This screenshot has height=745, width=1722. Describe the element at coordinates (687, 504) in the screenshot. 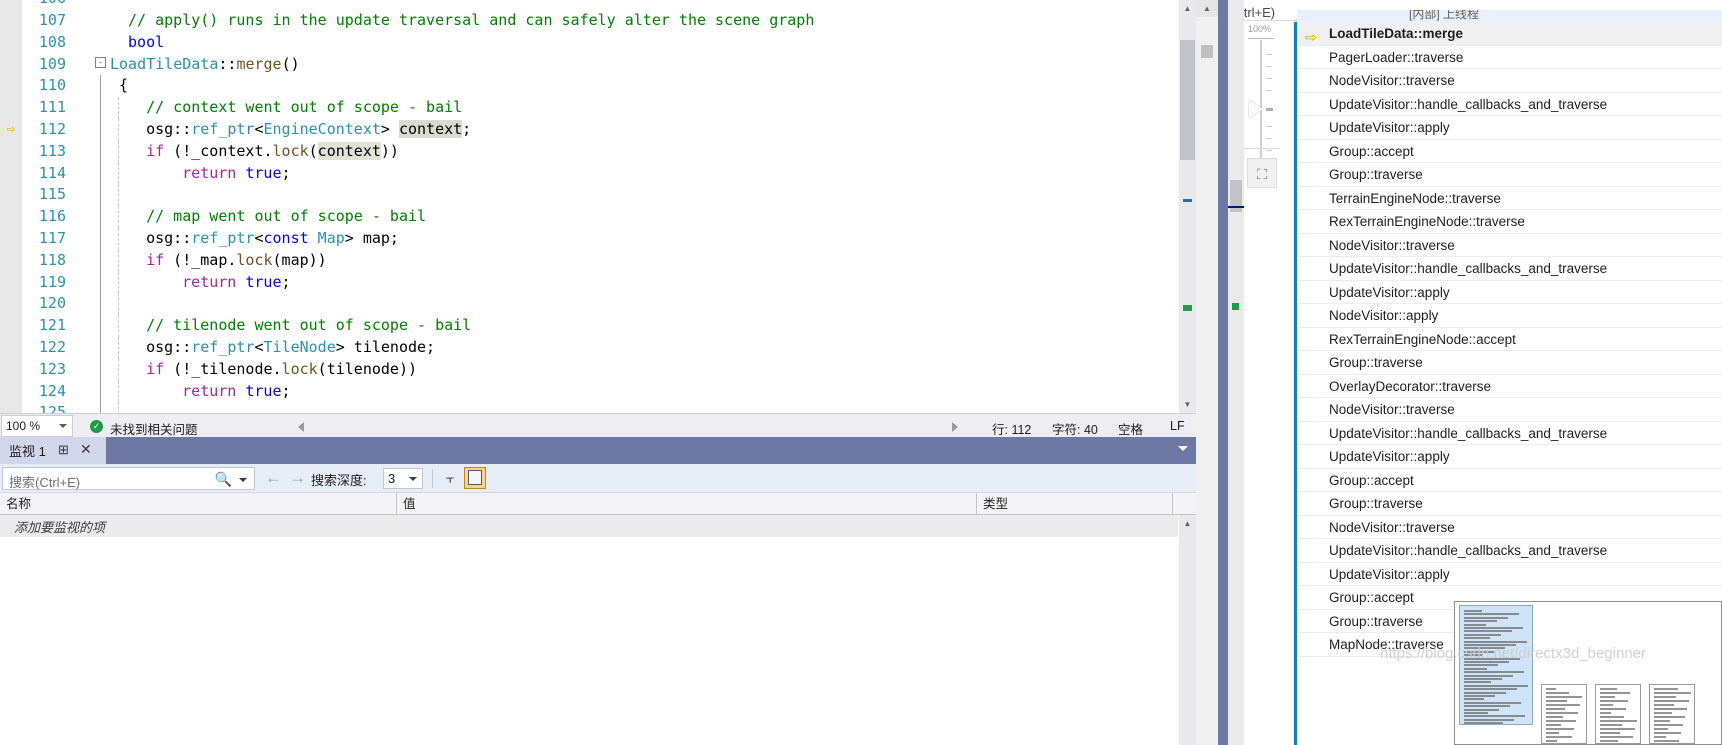

I see `column-header-value: 值` at that location.